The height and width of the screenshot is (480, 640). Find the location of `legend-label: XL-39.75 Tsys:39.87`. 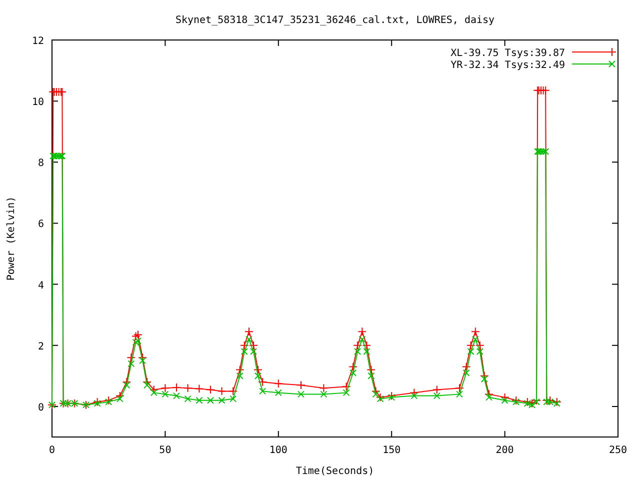

legend-label: XL-39.75 Tsys:39.87 is located at coordinates (507, 53).